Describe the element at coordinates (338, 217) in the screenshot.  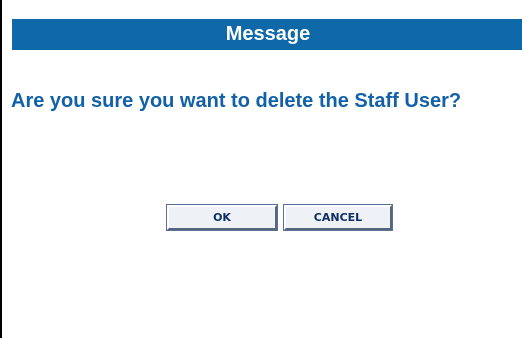
I see `cancel-button: CANCEL` at that location.